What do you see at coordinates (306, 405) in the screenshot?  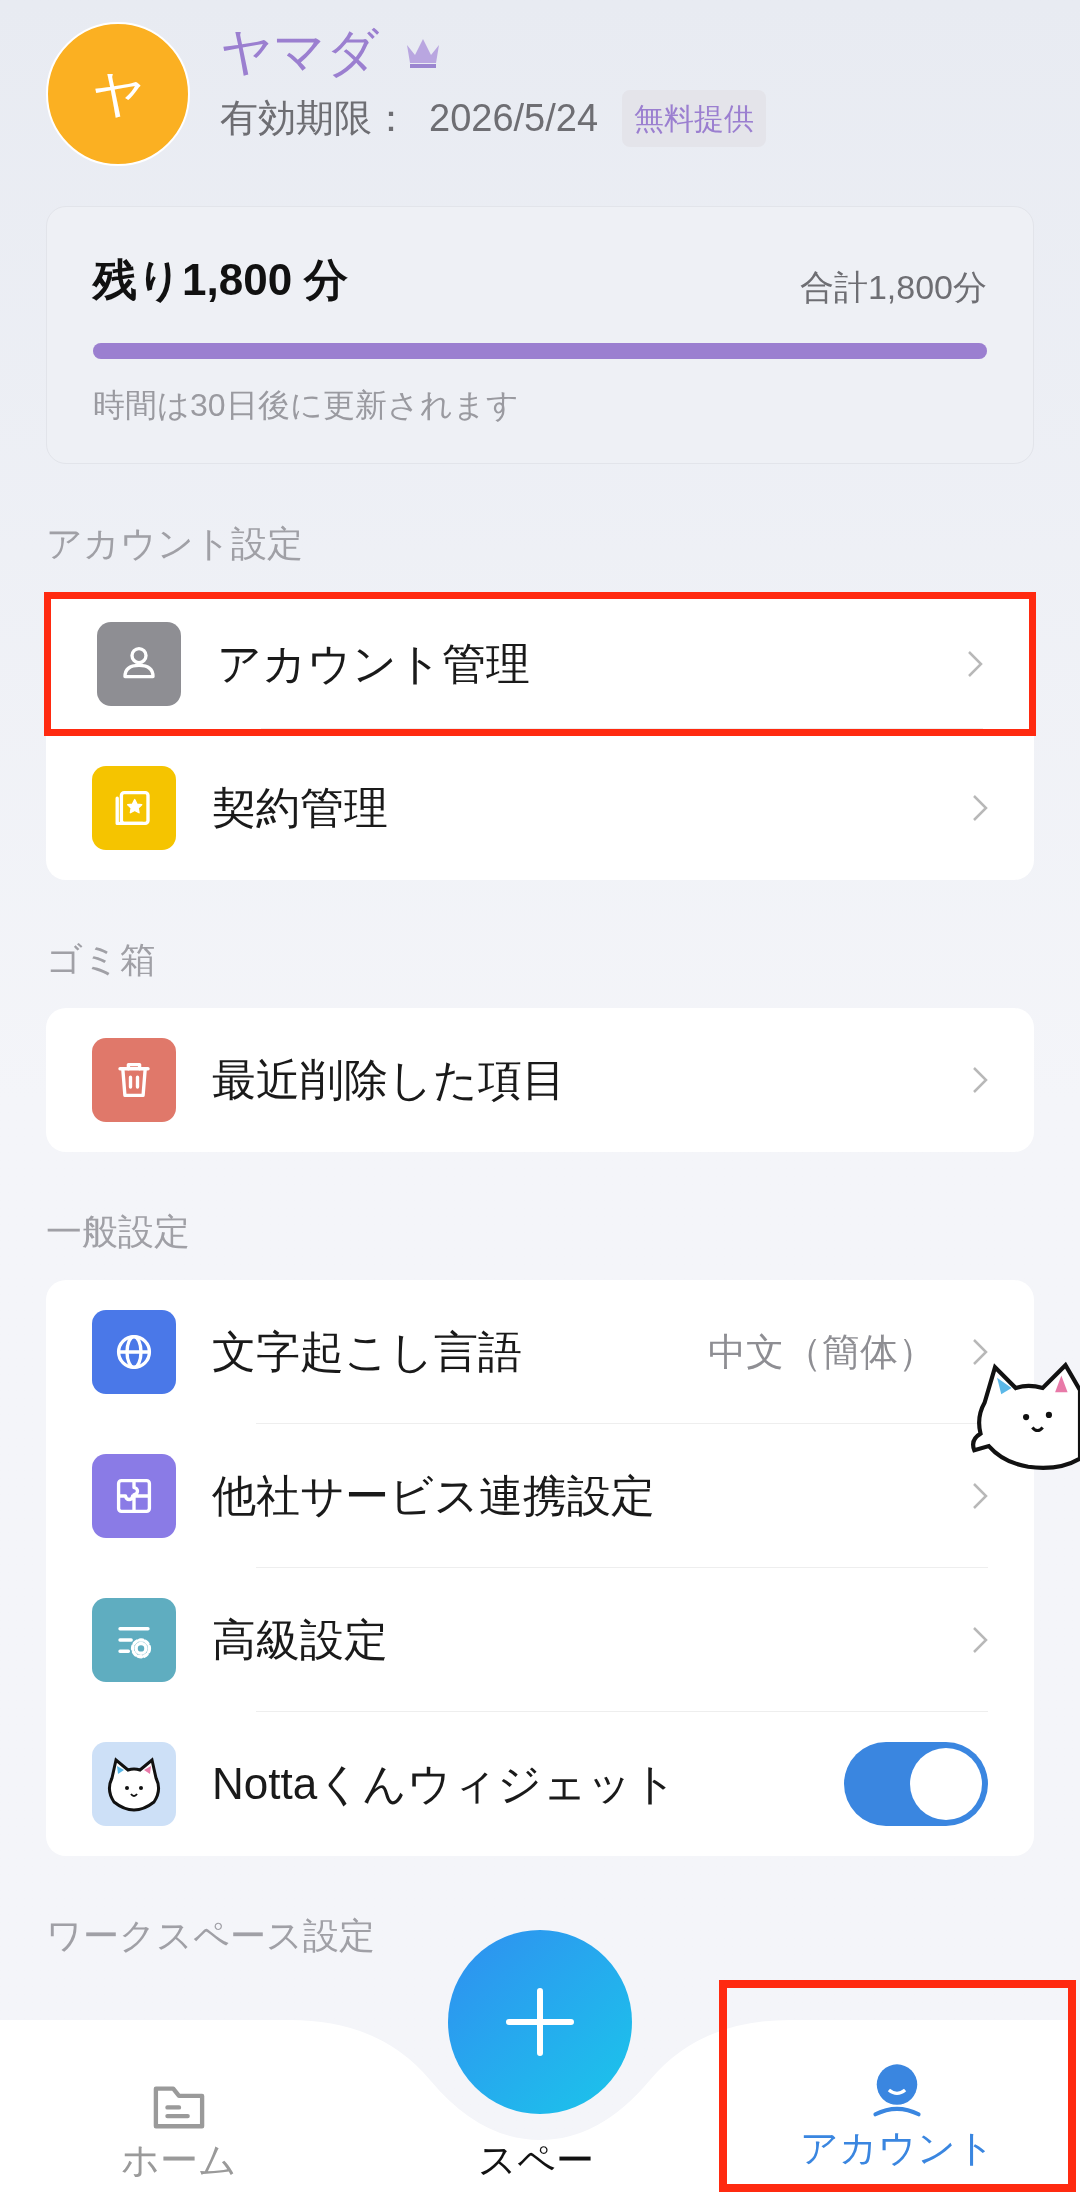 I see `renewal-note: 時間は30日後に更新されます` at bounding box center [306, 405].